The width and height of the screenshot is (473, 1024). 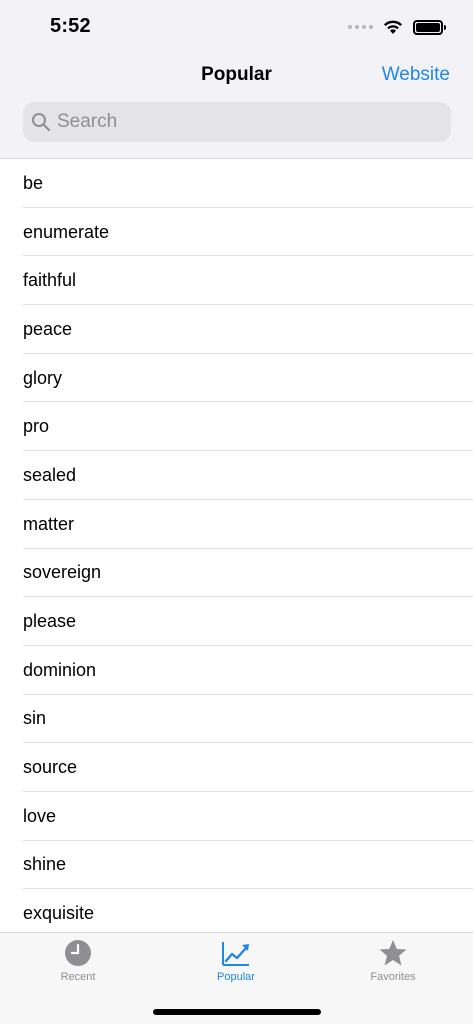 I want to click on list-item: source, so click(x=236, y=767).